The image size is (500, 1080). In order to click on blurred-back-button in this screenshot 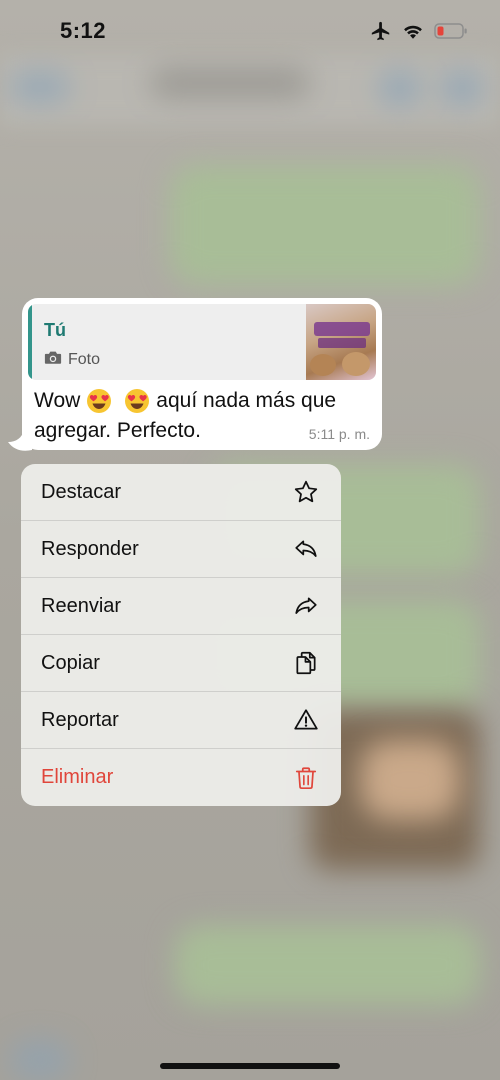, I will do `click(40, 87)`.